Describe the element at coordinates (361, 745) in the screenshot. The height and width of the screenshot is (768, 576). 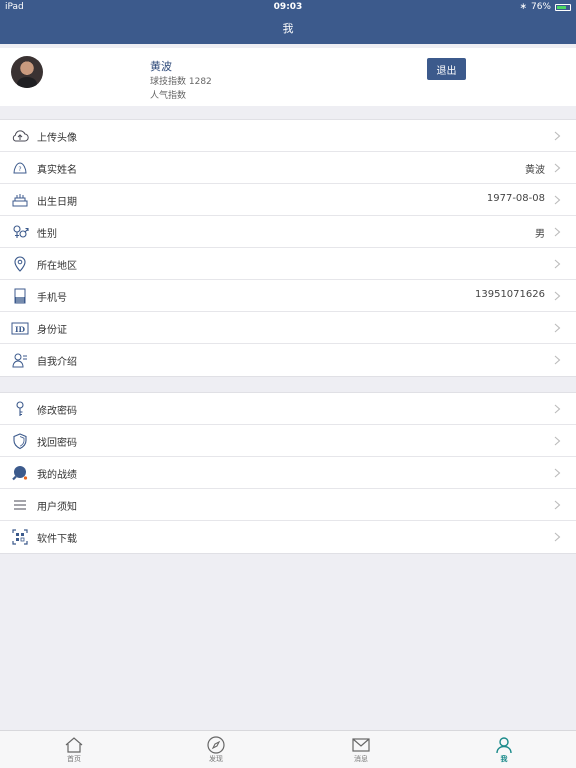
I see `mail-icon` at that location.